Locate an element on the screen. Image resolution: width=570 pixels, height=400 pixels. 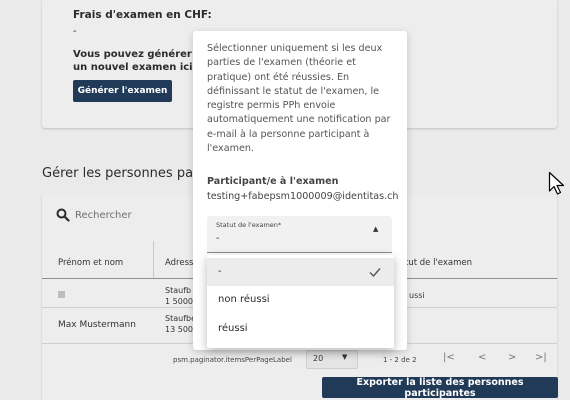
table-cell-status: ussi is located at coordinates (417, 295).